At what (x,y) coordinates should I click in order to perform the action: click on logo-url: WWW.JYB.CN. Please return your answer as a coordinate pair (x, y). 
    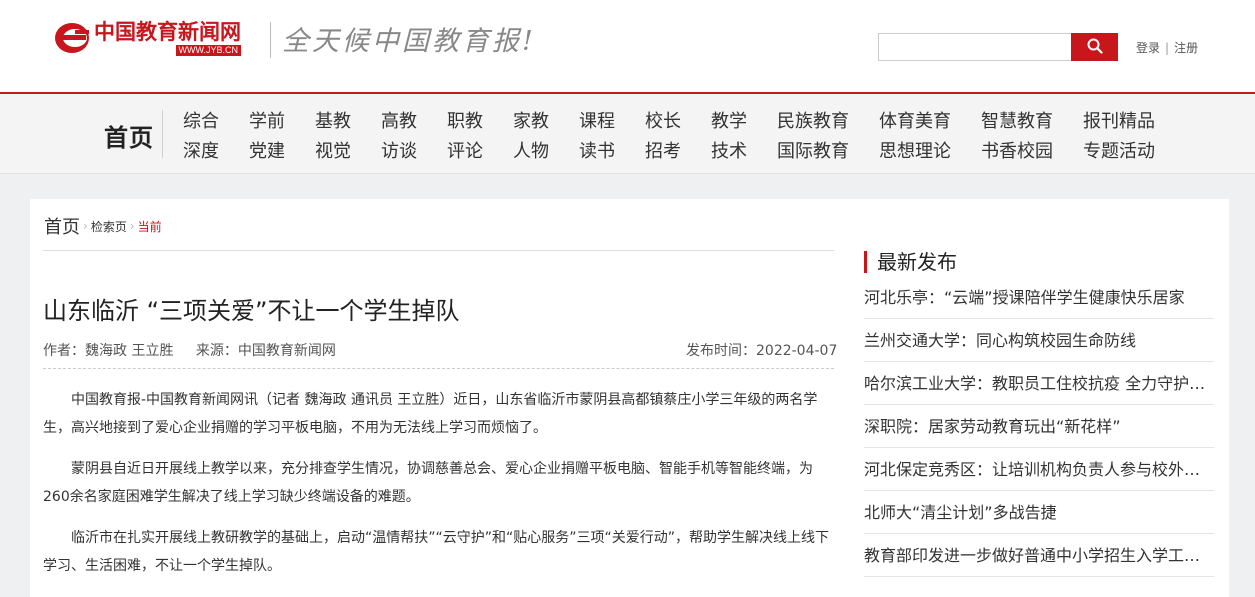
    Looking at the image, I should click on (208, 50).